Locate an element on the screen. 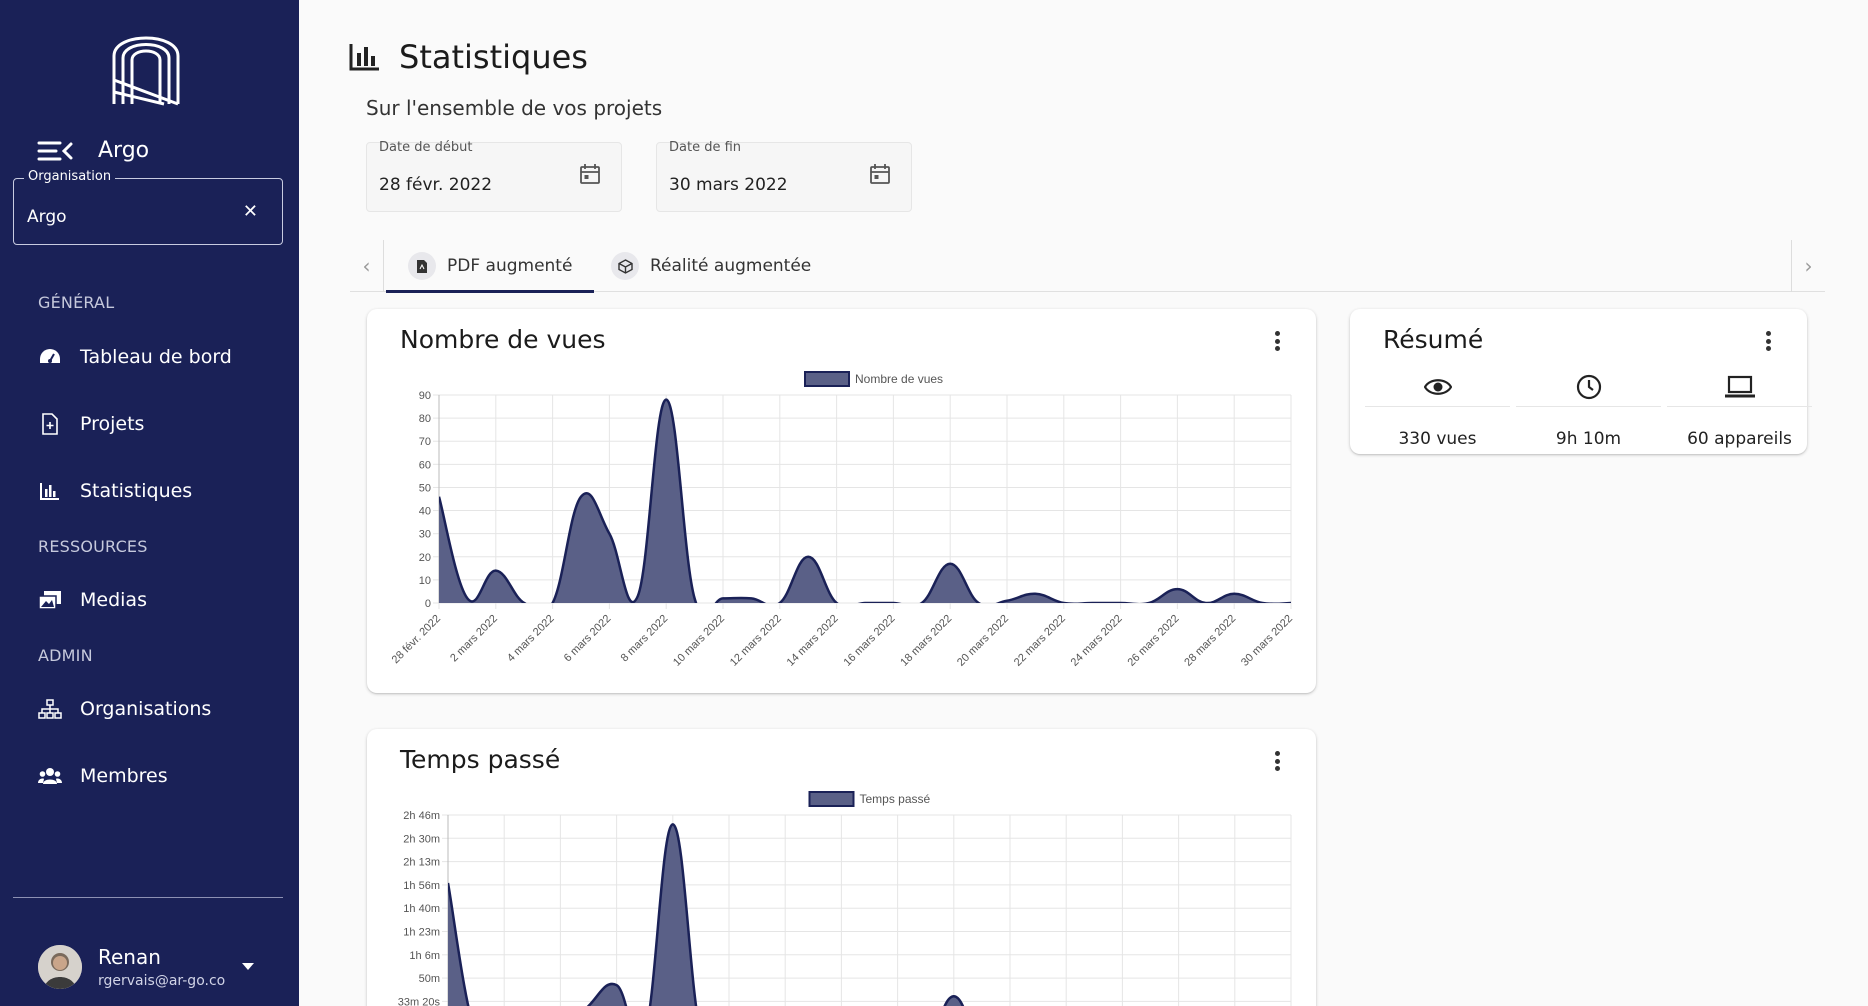 The width and height of the screenshot is (1868, 1006). y-tick-label: 1h 56m is located at coordinates (421, 886).